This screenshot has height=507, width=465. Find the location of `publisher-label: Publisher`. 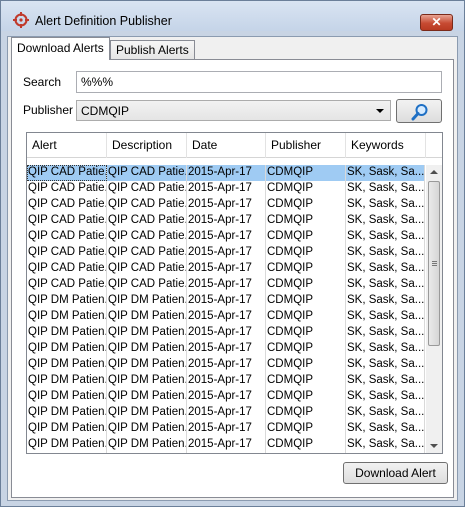

publisher-label: Publisher is located at coordinates (48, 110).